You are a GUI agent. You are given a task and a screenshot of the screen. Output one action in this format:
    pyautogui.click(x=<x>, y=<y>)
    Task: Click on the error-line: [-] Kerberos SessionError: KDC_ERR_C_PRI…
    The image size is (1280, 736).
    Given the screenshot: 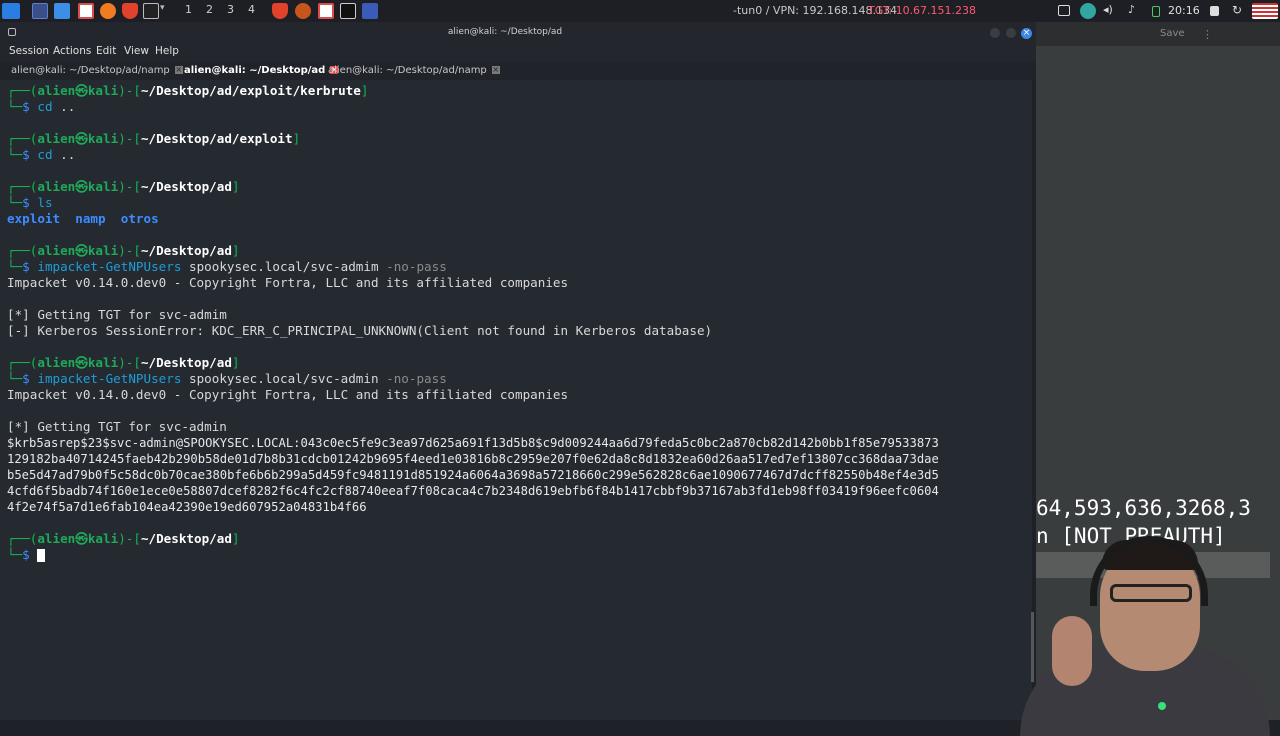 What is the action you would take?
    pyautogui.click(x=360, y=330)
    